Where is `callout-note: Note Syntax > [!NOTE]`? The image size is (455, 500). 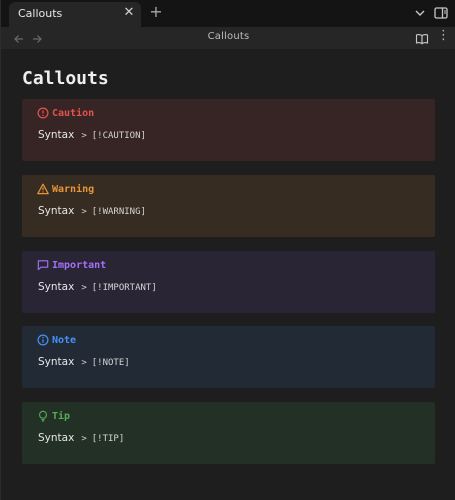
callout-note: Note Syntax > [!NOTE] is located at coordinates (228, 357).